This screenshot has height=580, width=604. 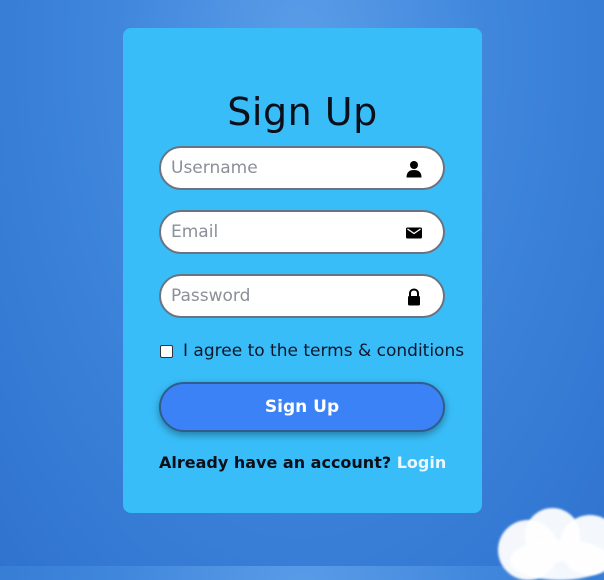 I want to click on password-input, so click(x=276, y=296).